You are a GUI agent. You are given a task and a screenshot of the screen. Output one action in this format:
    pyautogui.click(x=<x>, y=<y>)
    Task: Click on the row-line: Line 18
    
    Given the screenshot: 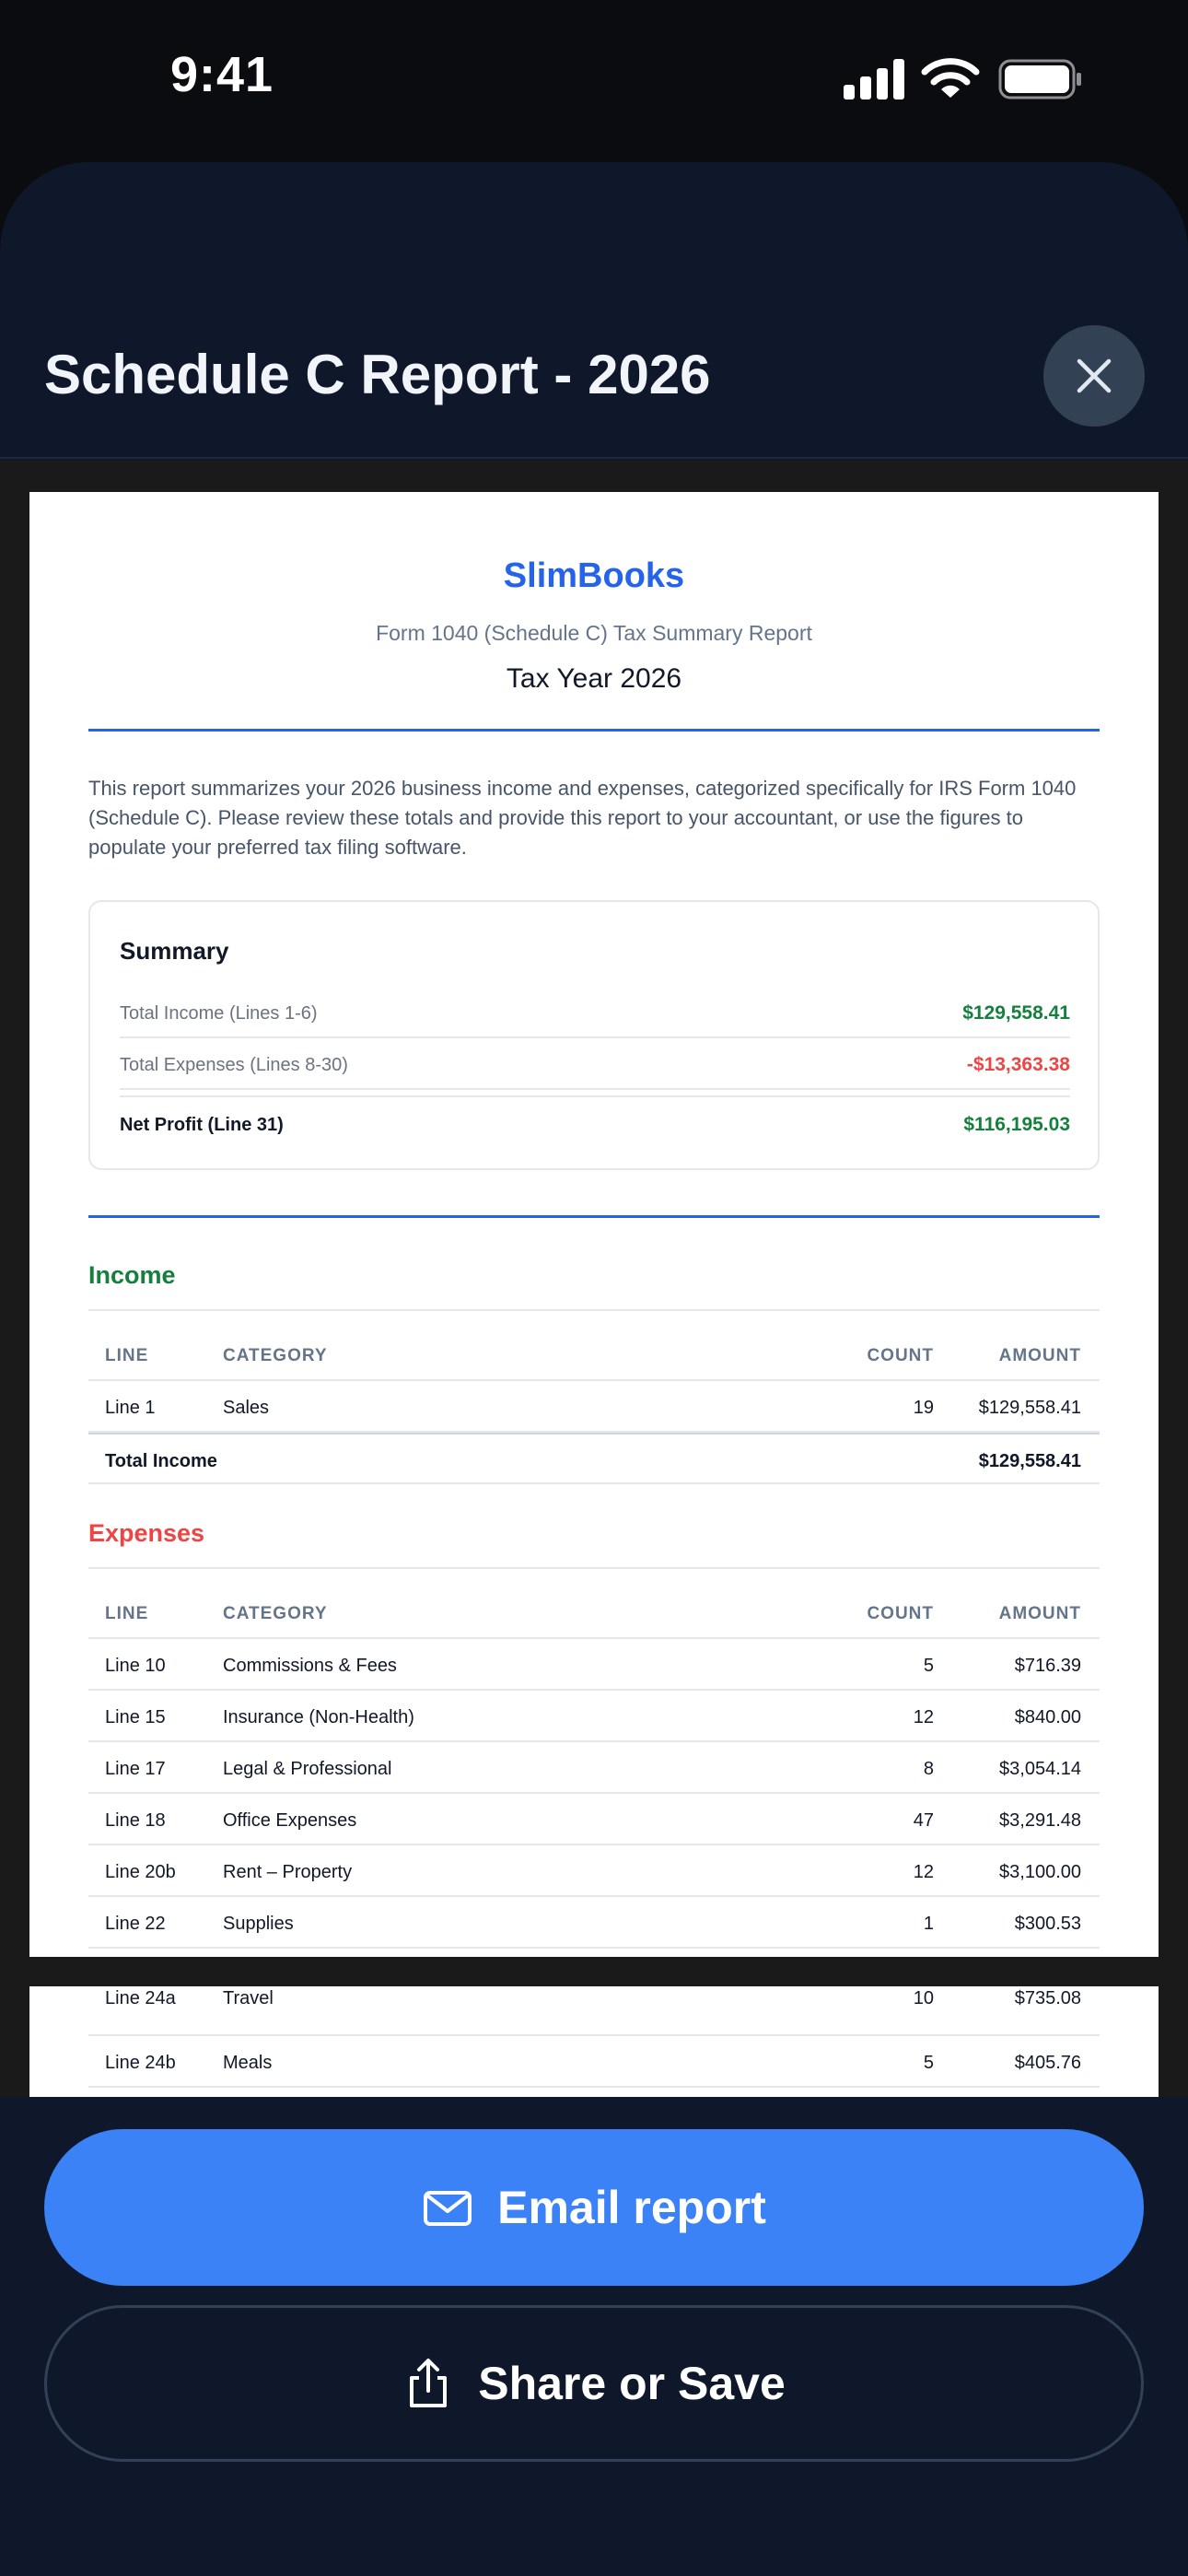 What is the action you would take?
    pyautogui.click(x=135, y=1820)
    